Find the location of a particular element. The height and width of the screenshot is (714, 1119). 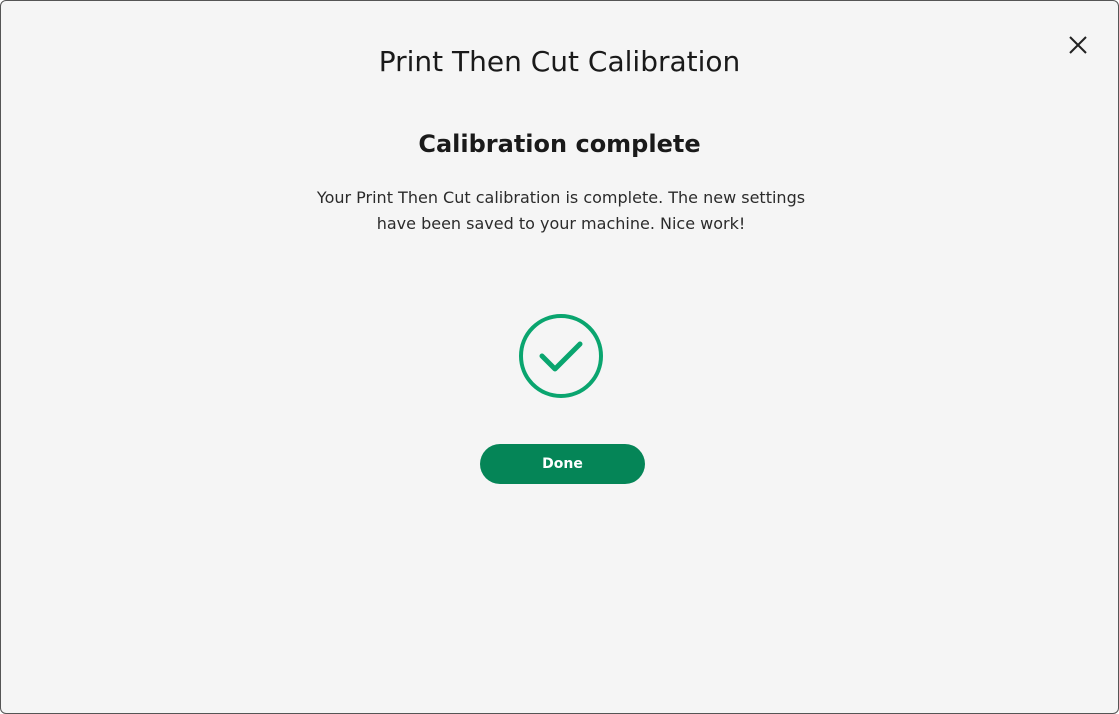

close-button is located at coordinates (1078, 45).